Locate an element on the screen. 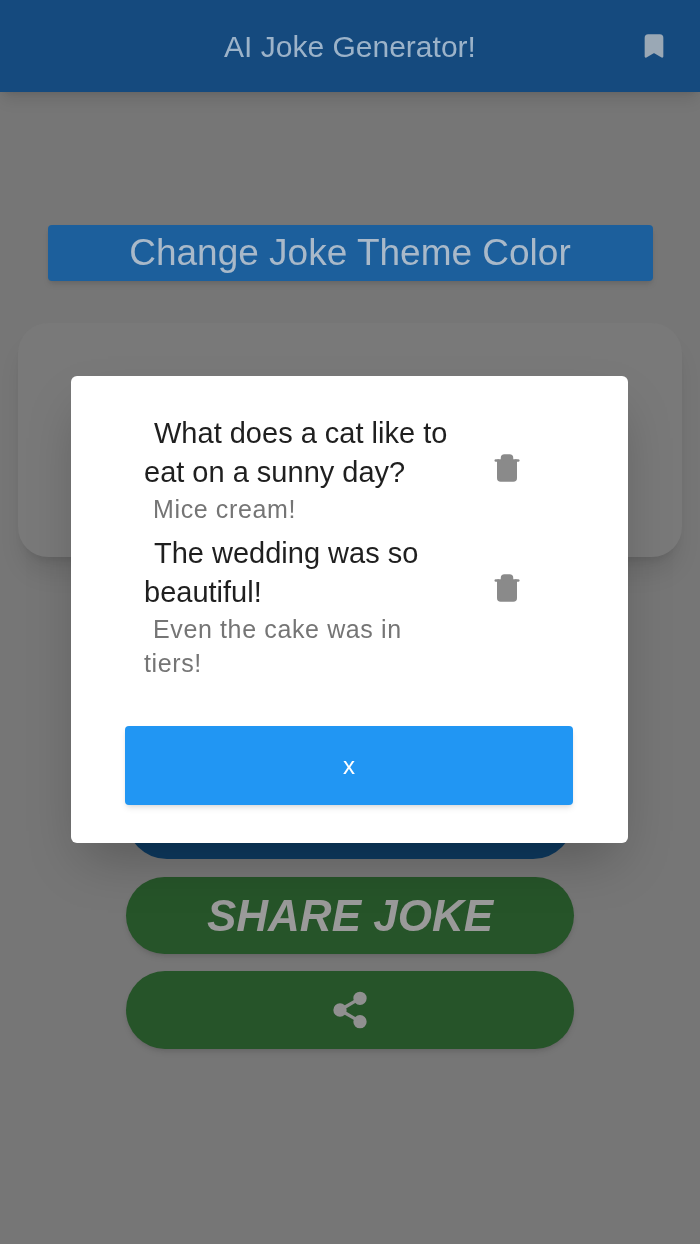  joke-question: The wedding was so beautiful! is located at coordinates (282, 573).